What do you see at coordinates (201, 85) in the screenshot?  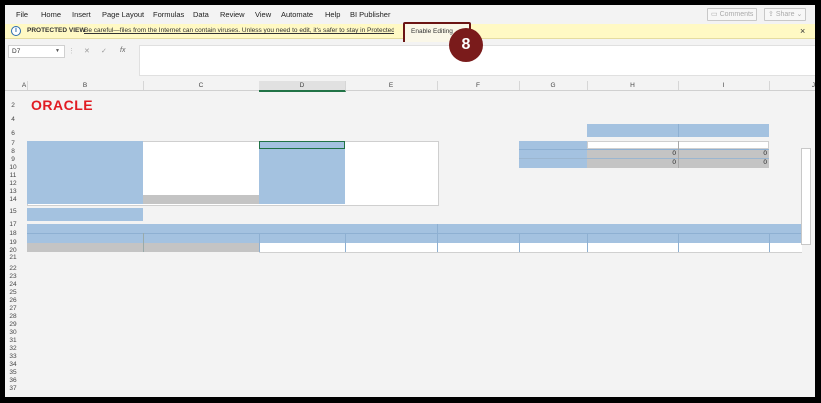 I see `col-header-c: C` at bounding box center [201, 85].